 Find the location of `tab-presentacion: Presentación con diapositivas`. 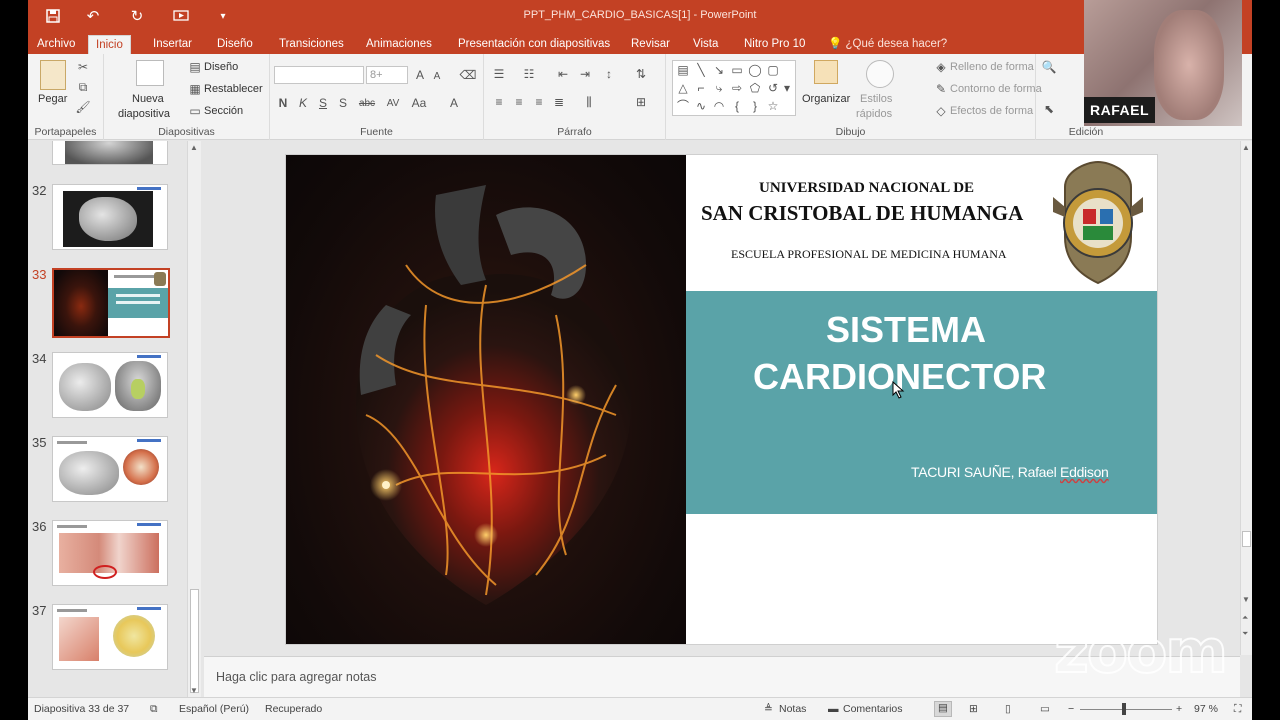

tab-presentacion: Presentación con diapositivas is located at coordinates (534, 44).